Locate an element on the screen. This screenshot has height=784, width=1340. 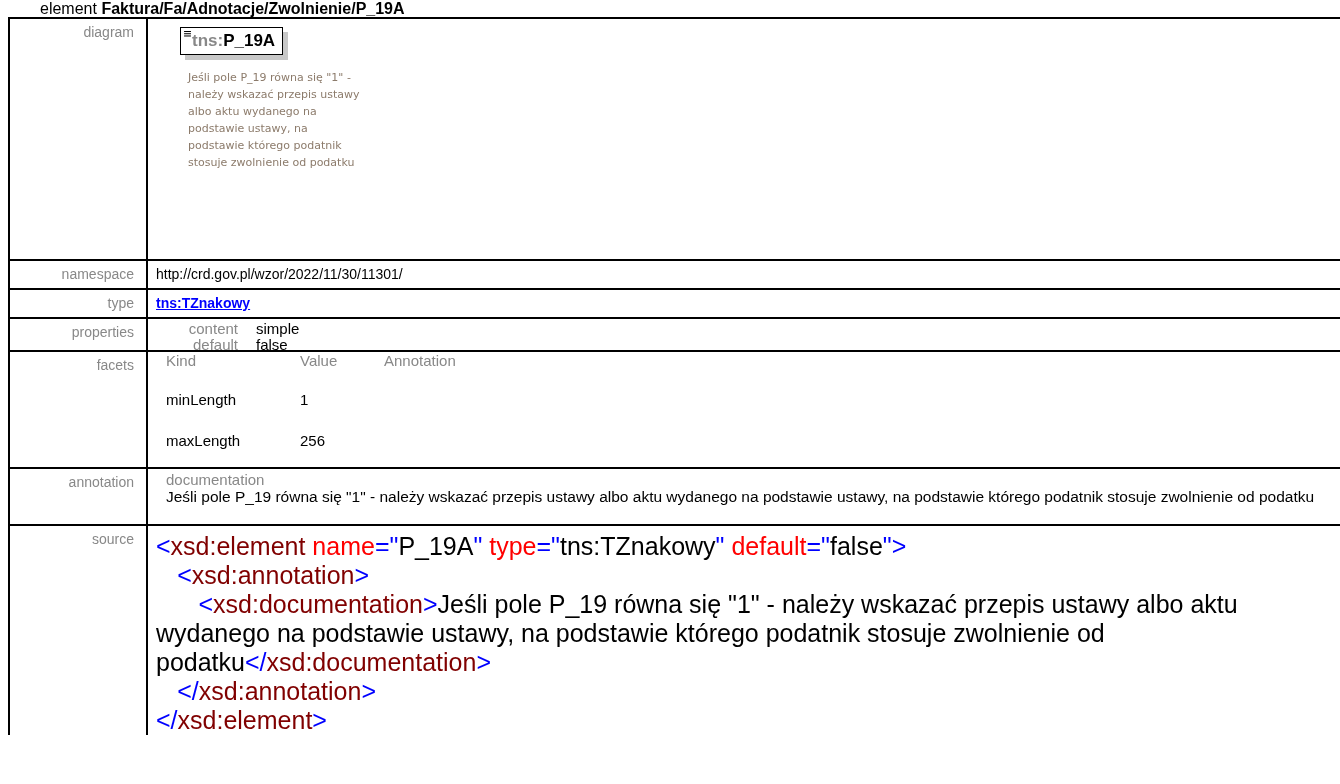
row-label: properties is located at coordinates (79, 334).